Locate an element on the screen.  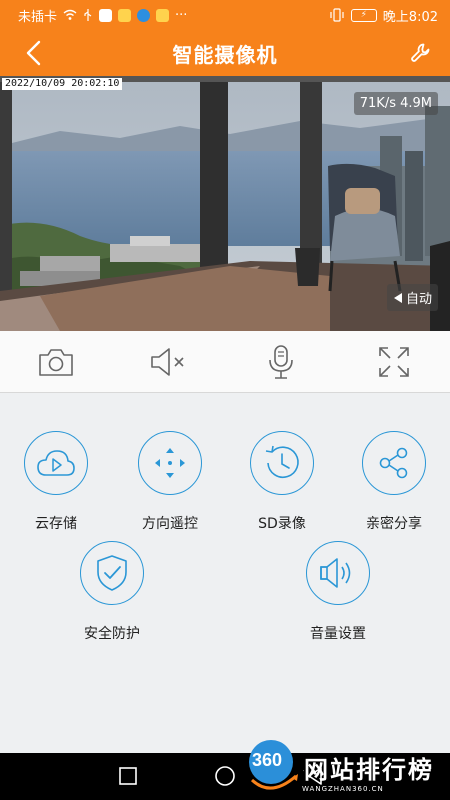
watermark-logo: 360 网站排行榜 WANGZHAN360.CN is located at coordinates (348, 770).